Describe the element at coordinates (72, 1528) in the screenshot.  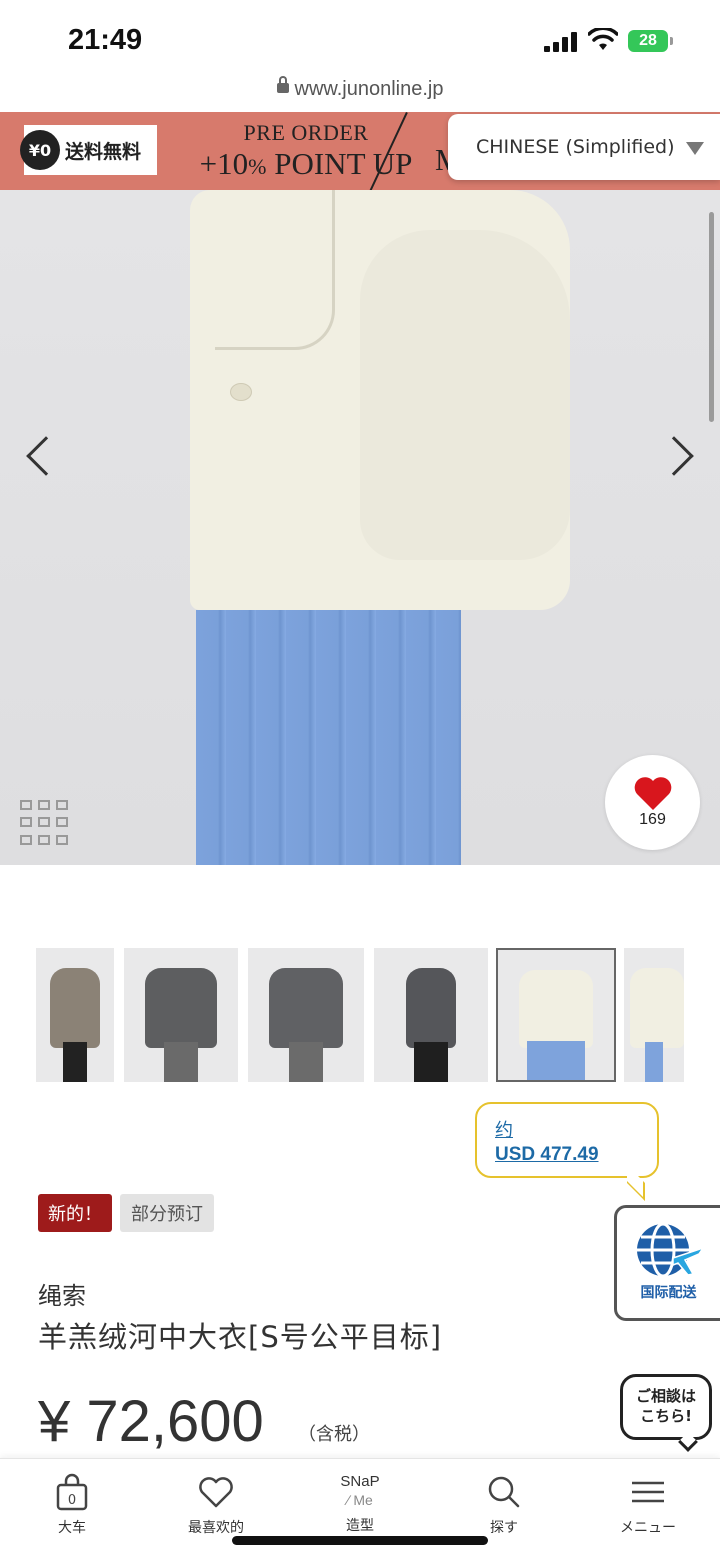
I see `nav-cart-label: 大车` at that location.